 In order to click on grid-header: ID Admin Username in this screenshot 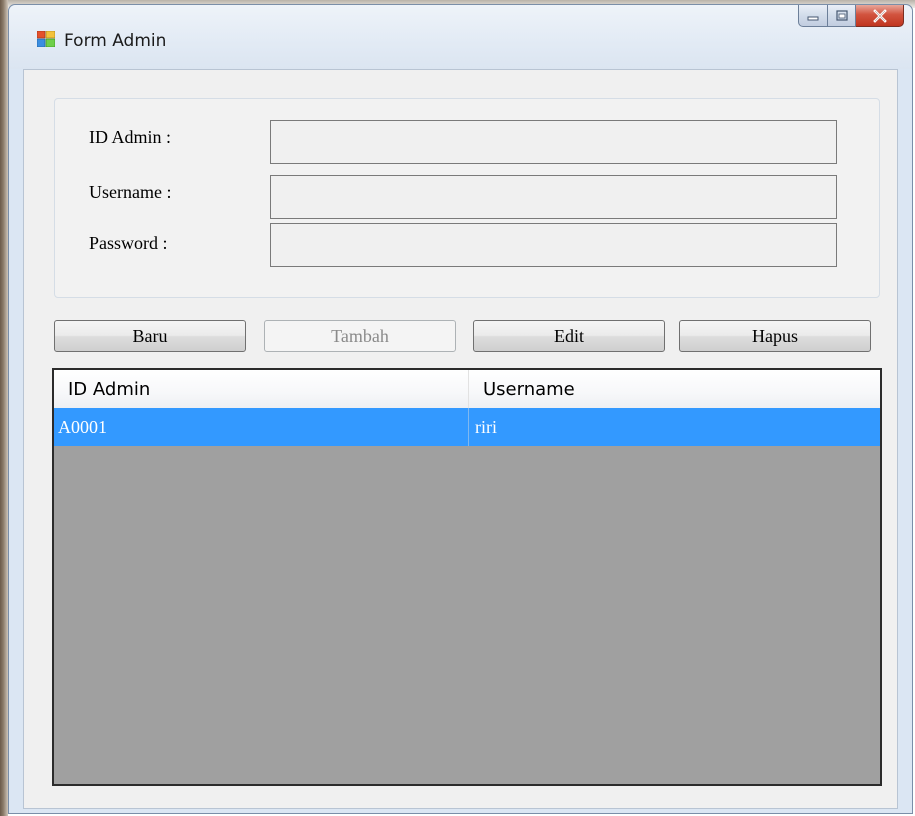, I will do `click(467, 389)`.